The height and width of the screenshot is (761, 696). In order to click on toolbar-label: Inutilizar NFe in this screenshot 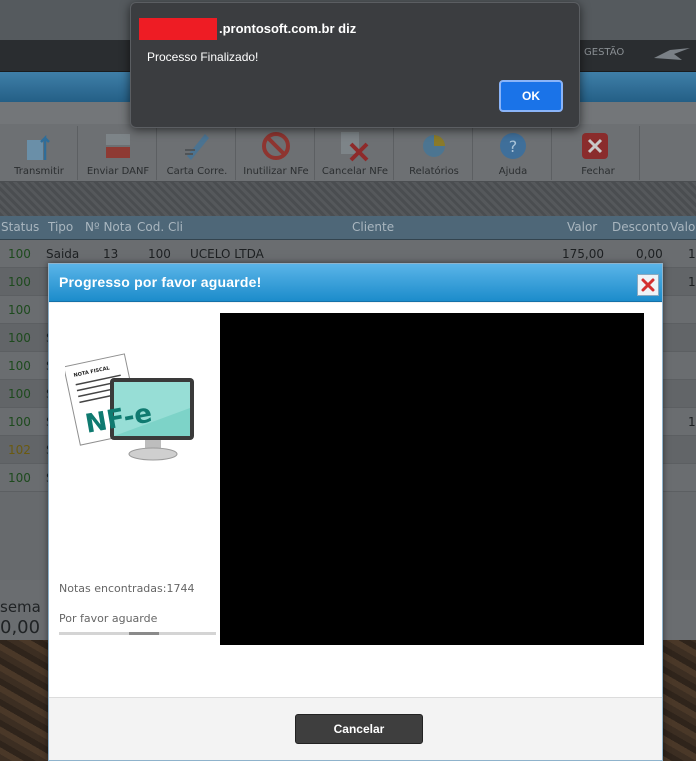, I will do `click(276, 171)`.